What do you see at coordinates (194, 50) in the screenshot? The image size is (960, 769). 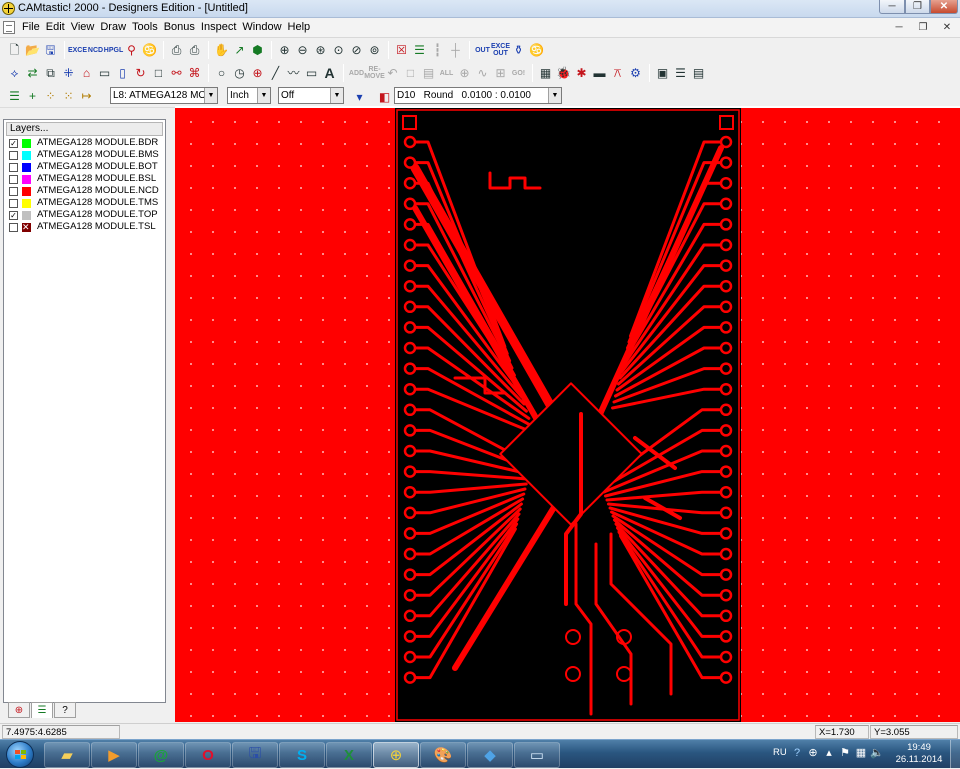 I see `print-preview-icon: ⎙` at bounding box center [194, 50].